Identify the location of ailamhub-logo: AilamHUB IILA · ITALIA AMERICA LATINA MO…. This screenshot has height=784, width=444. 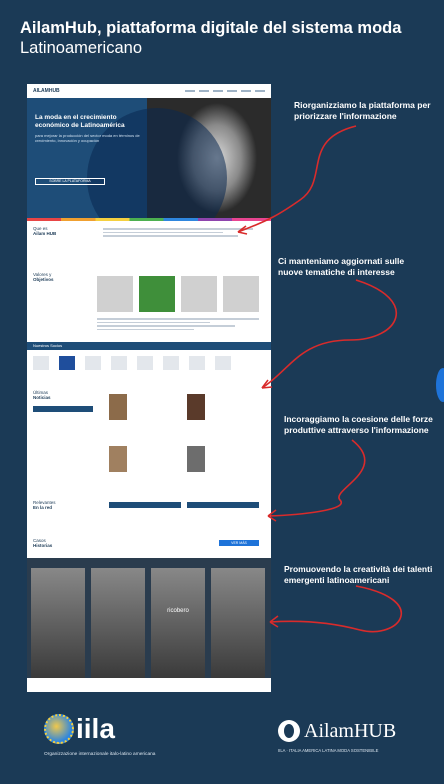
(353, 743).